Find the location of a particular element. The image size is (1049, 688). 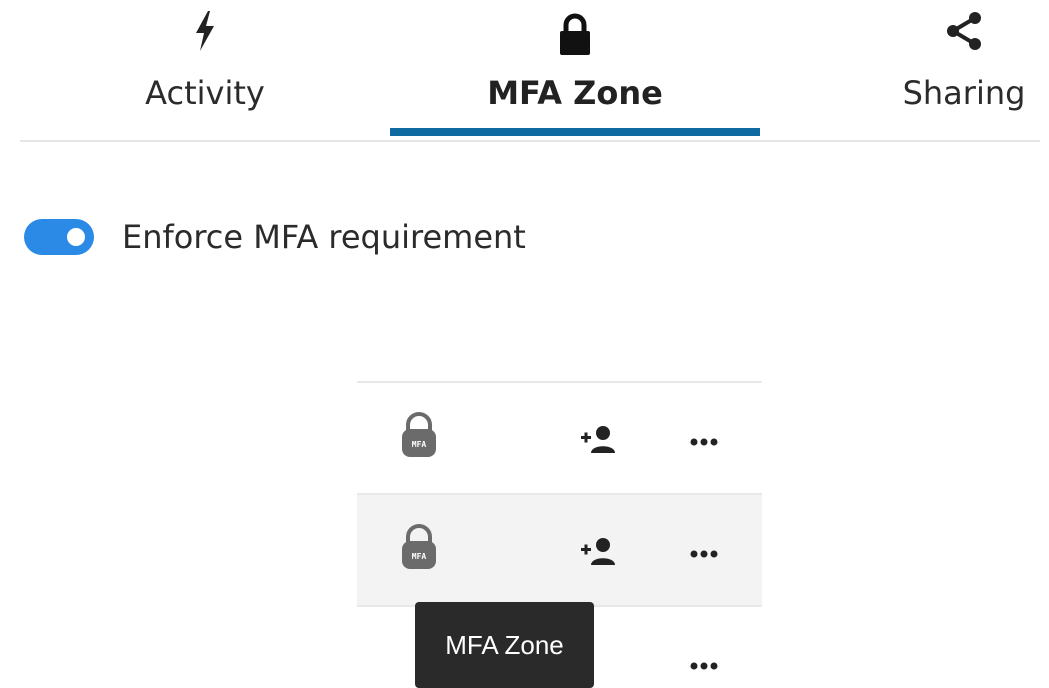

enforce-mfa-label: Enforce MFA requirement is located at coordinates (324, 237).